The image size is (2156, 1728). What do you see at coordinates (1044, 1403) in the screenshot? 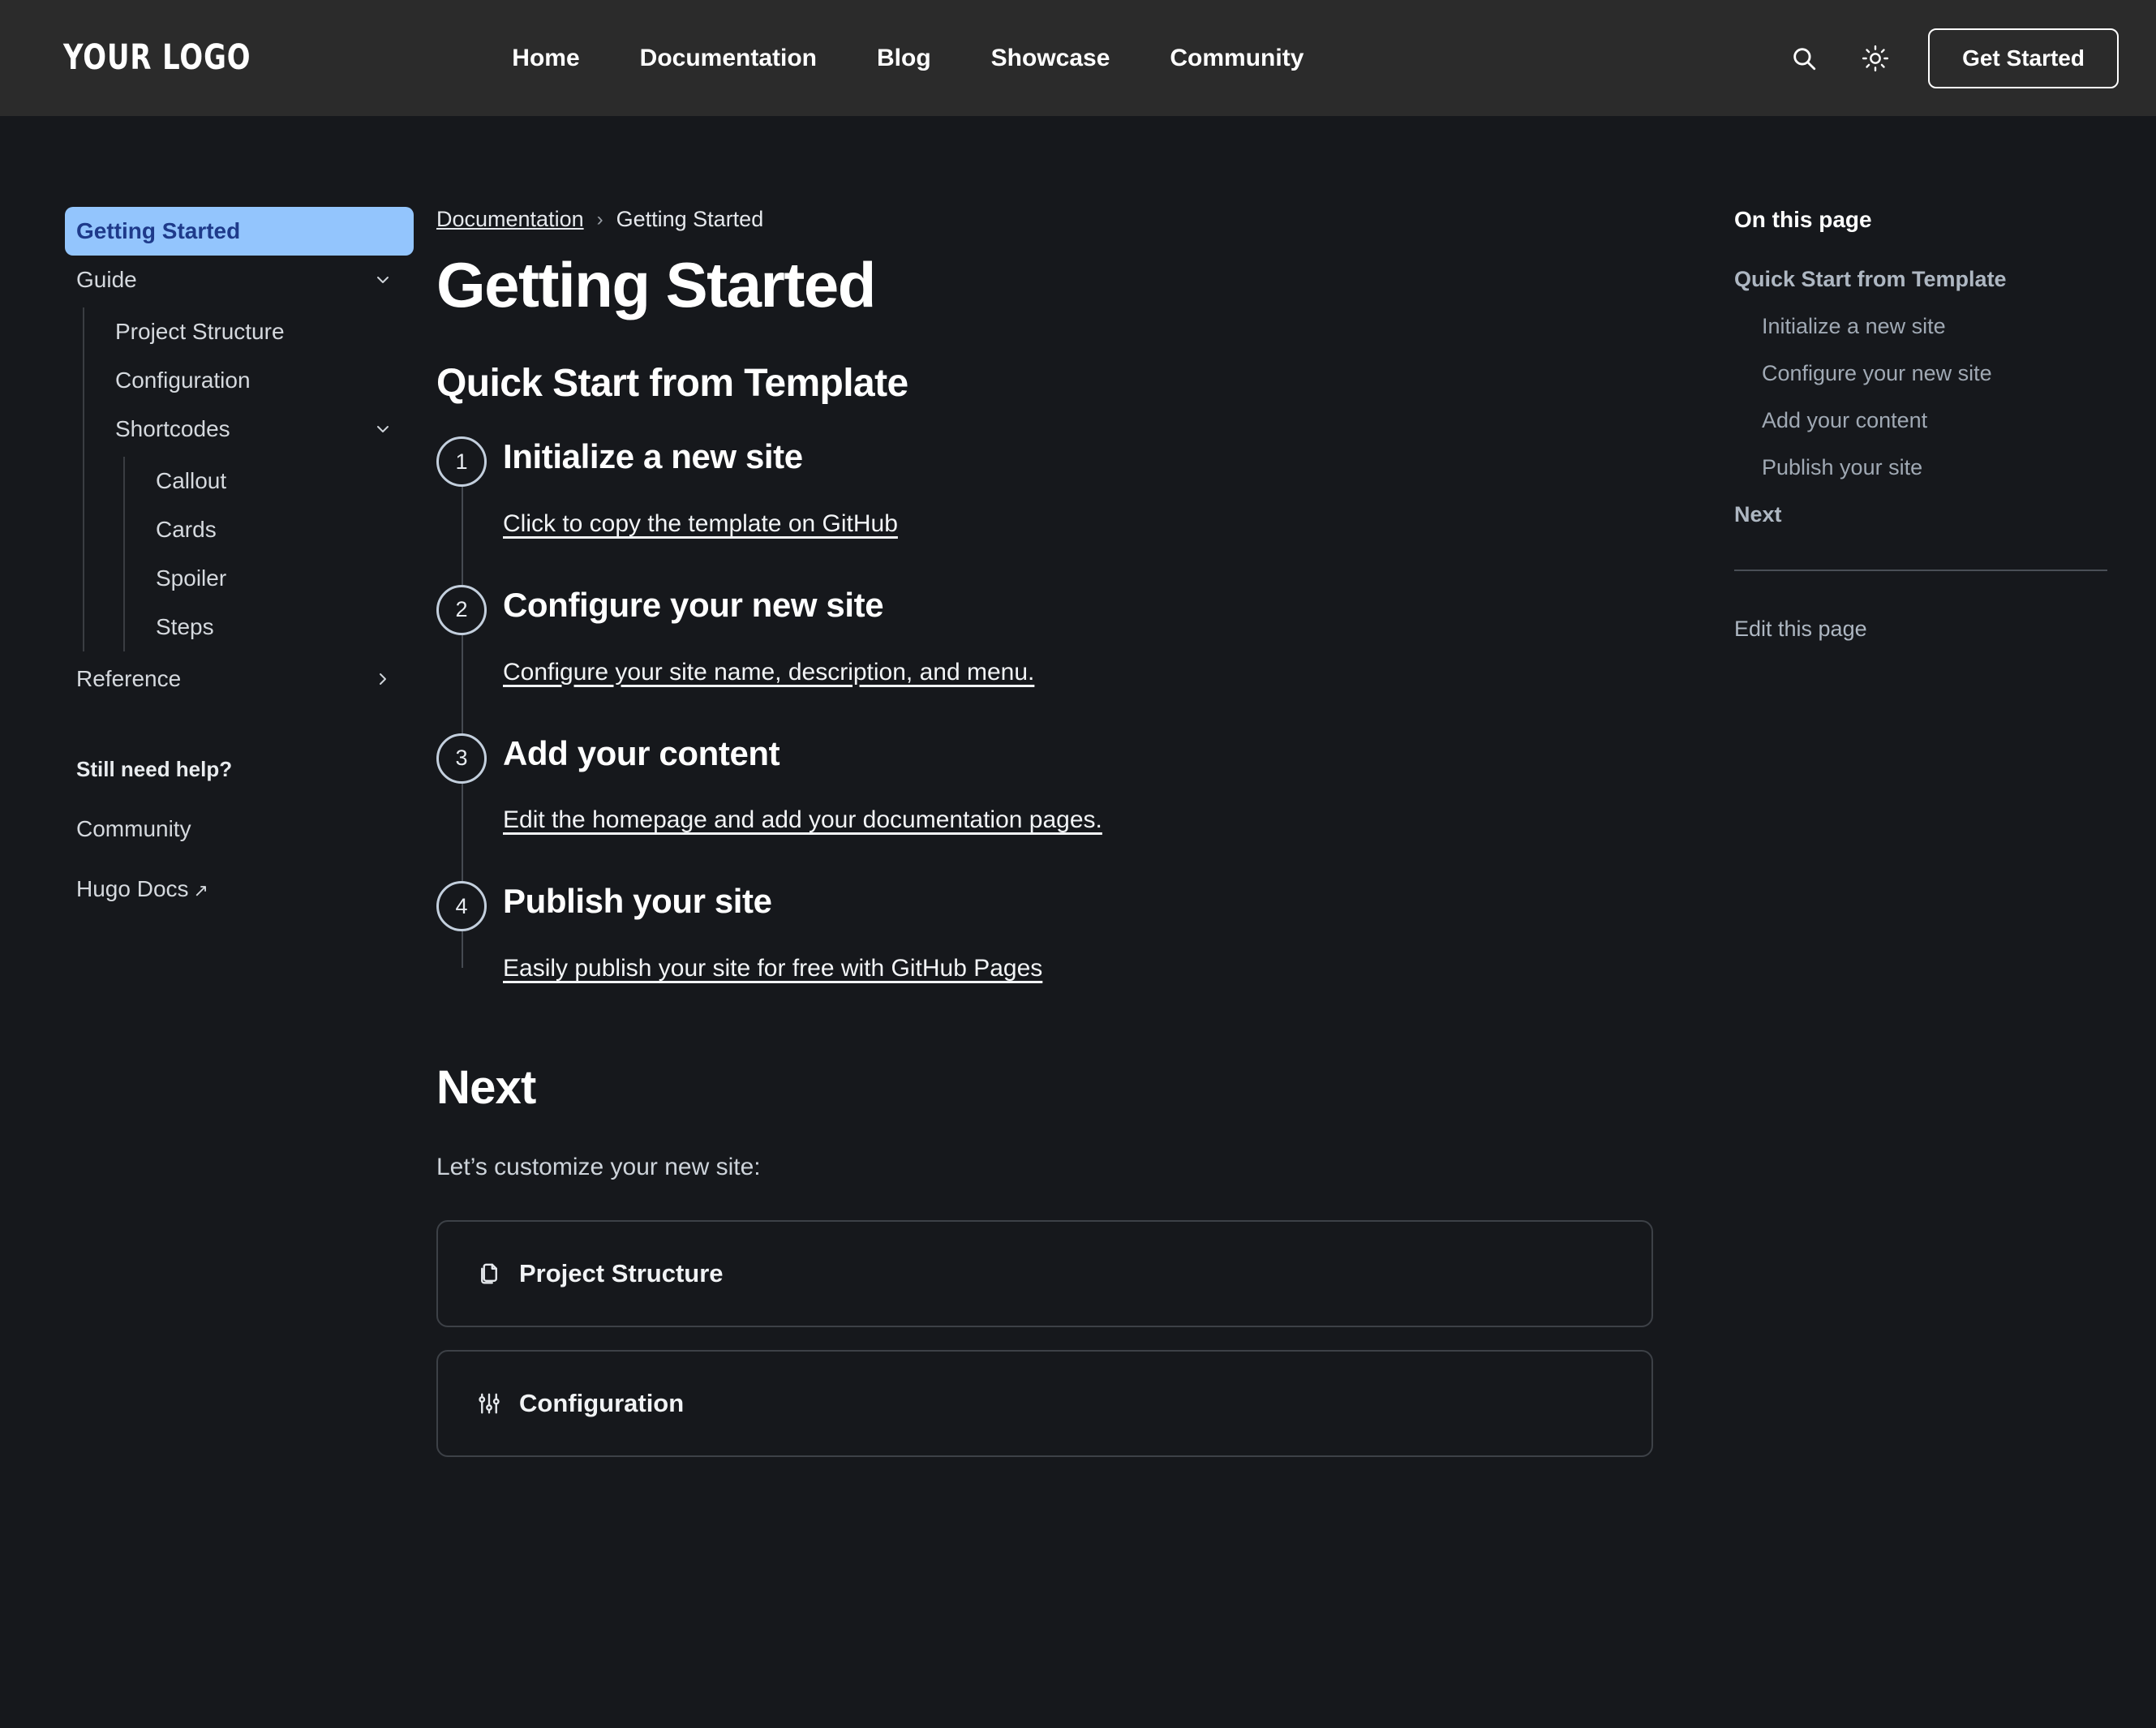
I see `card-configuration: Configuration` at bounding box center [1044, 1403].